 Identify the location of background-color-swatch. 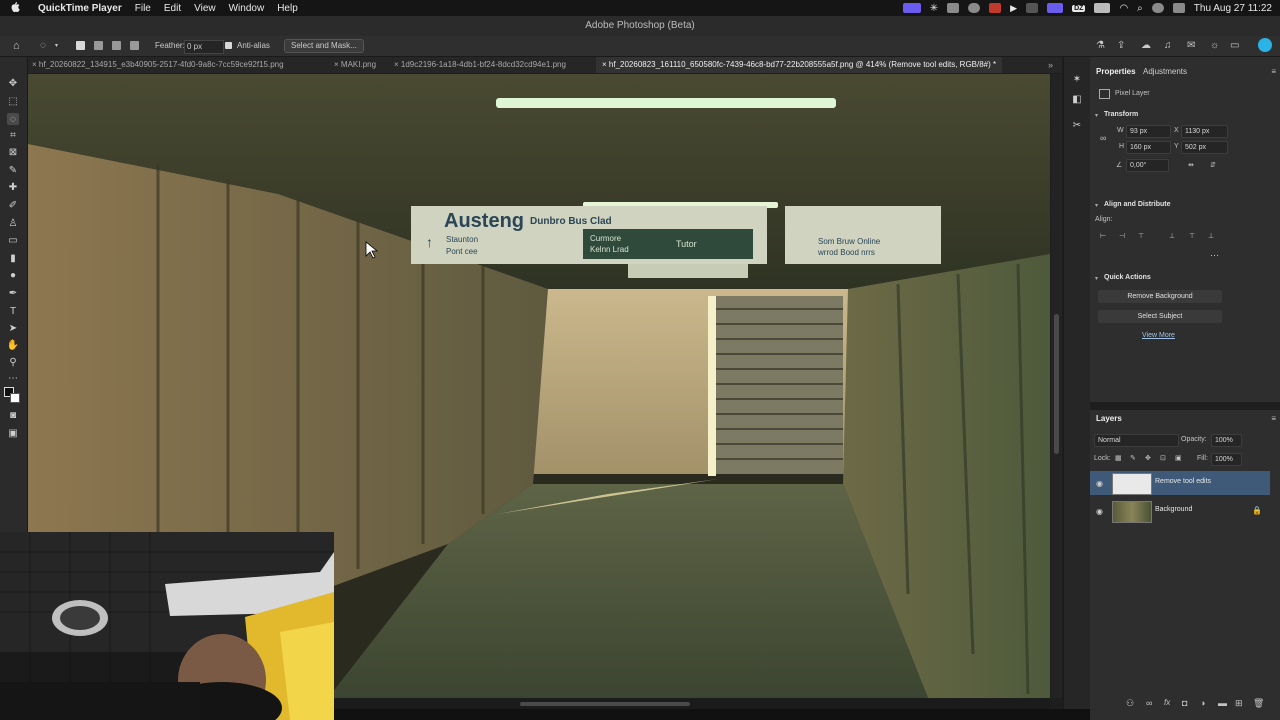
(15, 398).